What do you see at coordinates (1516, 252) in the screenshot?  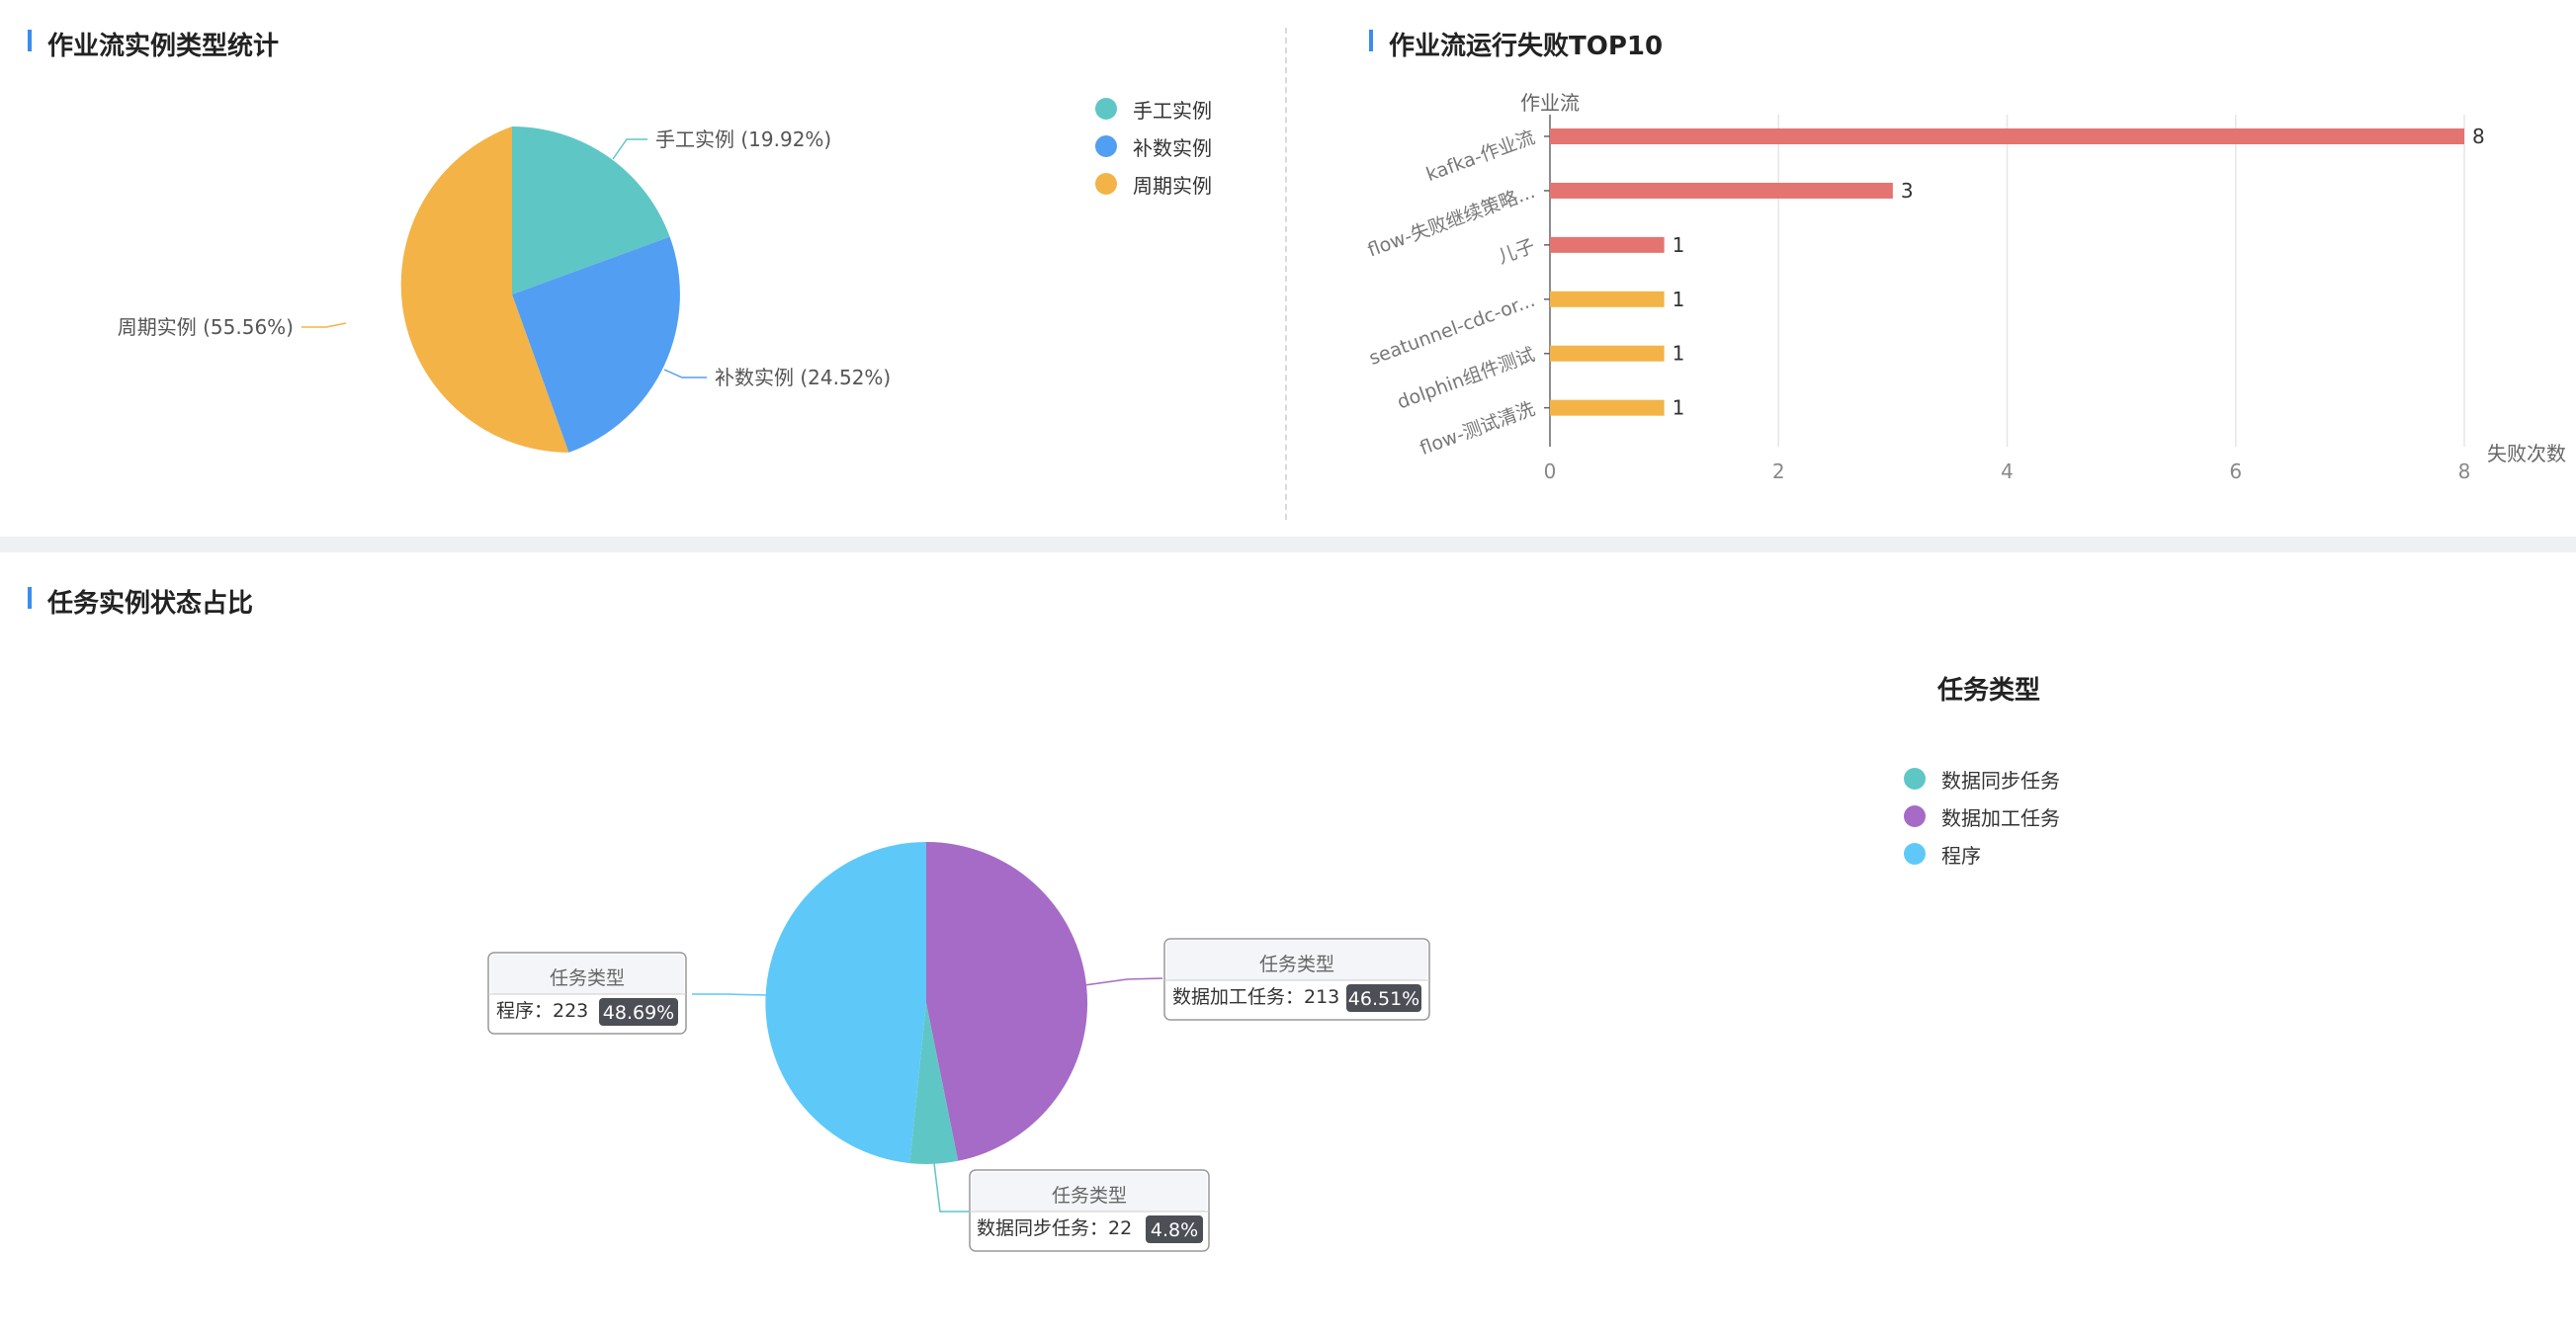 I see `y-category-label: 儿子` at bounding box center [1516, 252].